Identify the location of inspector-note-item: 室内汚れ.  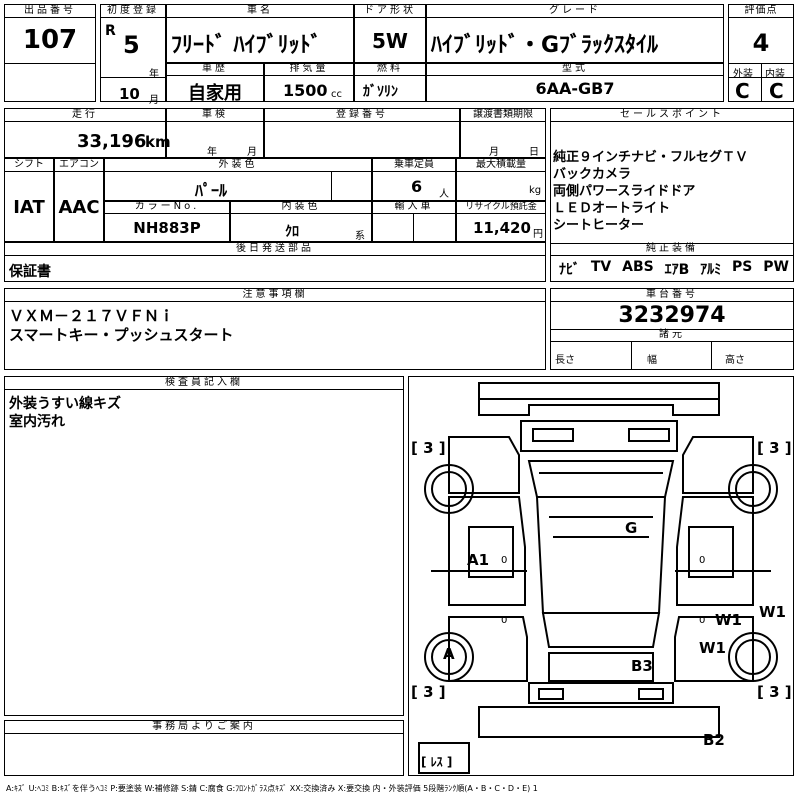
(37, 422).